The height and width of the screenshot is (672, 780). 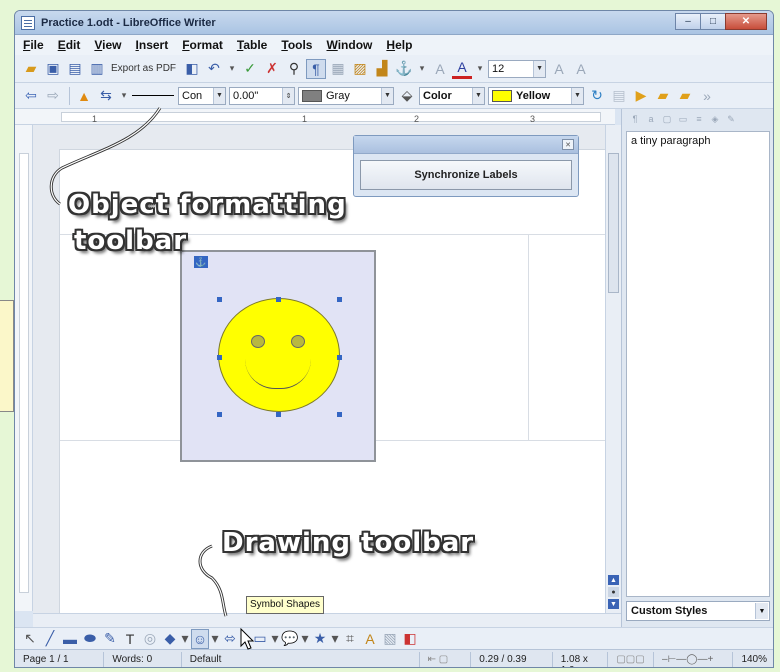 What do you see at coordinates (613, 592) in the screenshot?
I see `navigation-icon: ●` at bounding box center [613, 592].